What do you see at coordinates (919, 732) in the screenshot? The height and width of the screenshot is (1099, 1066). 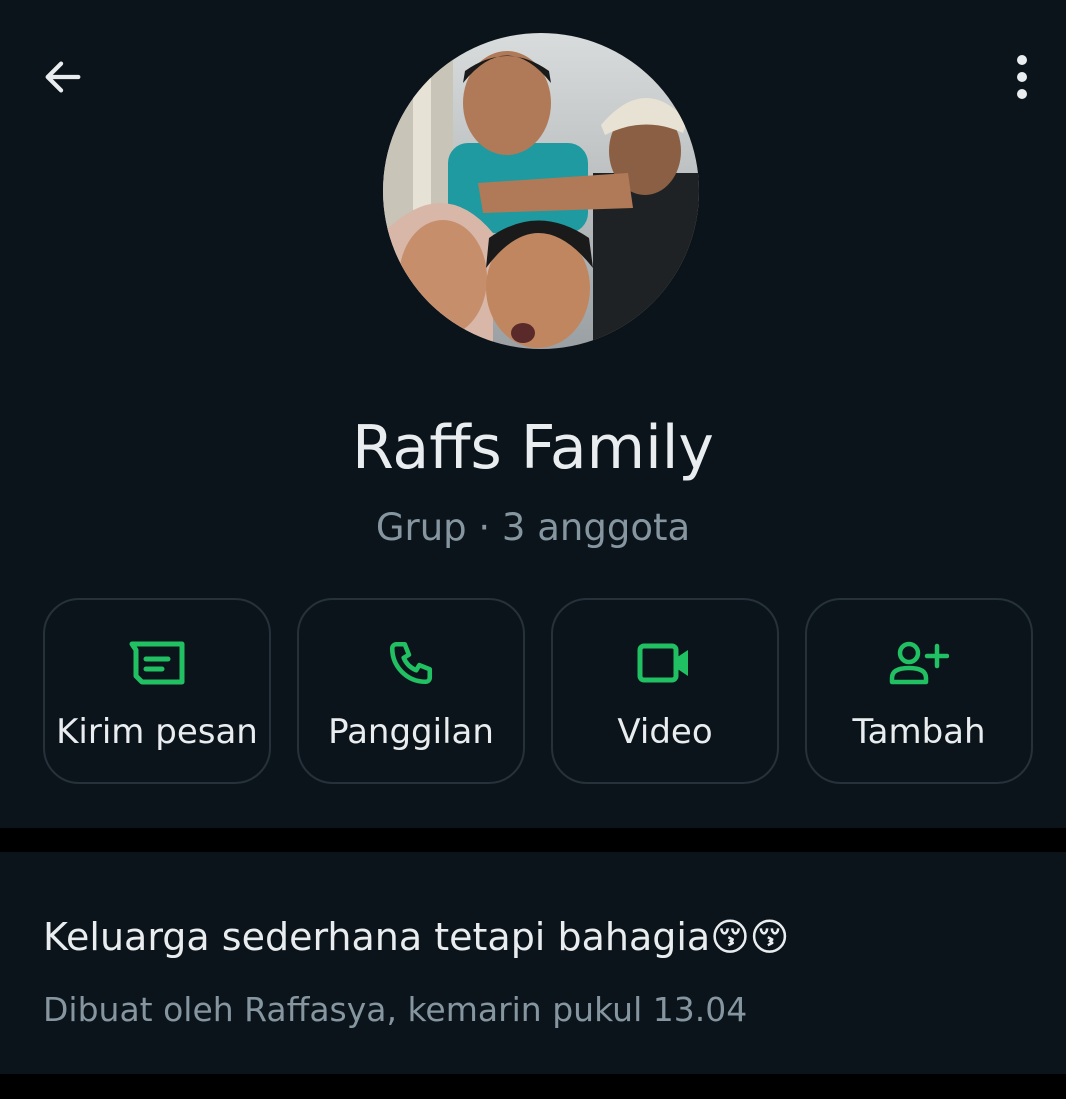 I see `add-member-label: Tambah` at bounding box center [919, 732].